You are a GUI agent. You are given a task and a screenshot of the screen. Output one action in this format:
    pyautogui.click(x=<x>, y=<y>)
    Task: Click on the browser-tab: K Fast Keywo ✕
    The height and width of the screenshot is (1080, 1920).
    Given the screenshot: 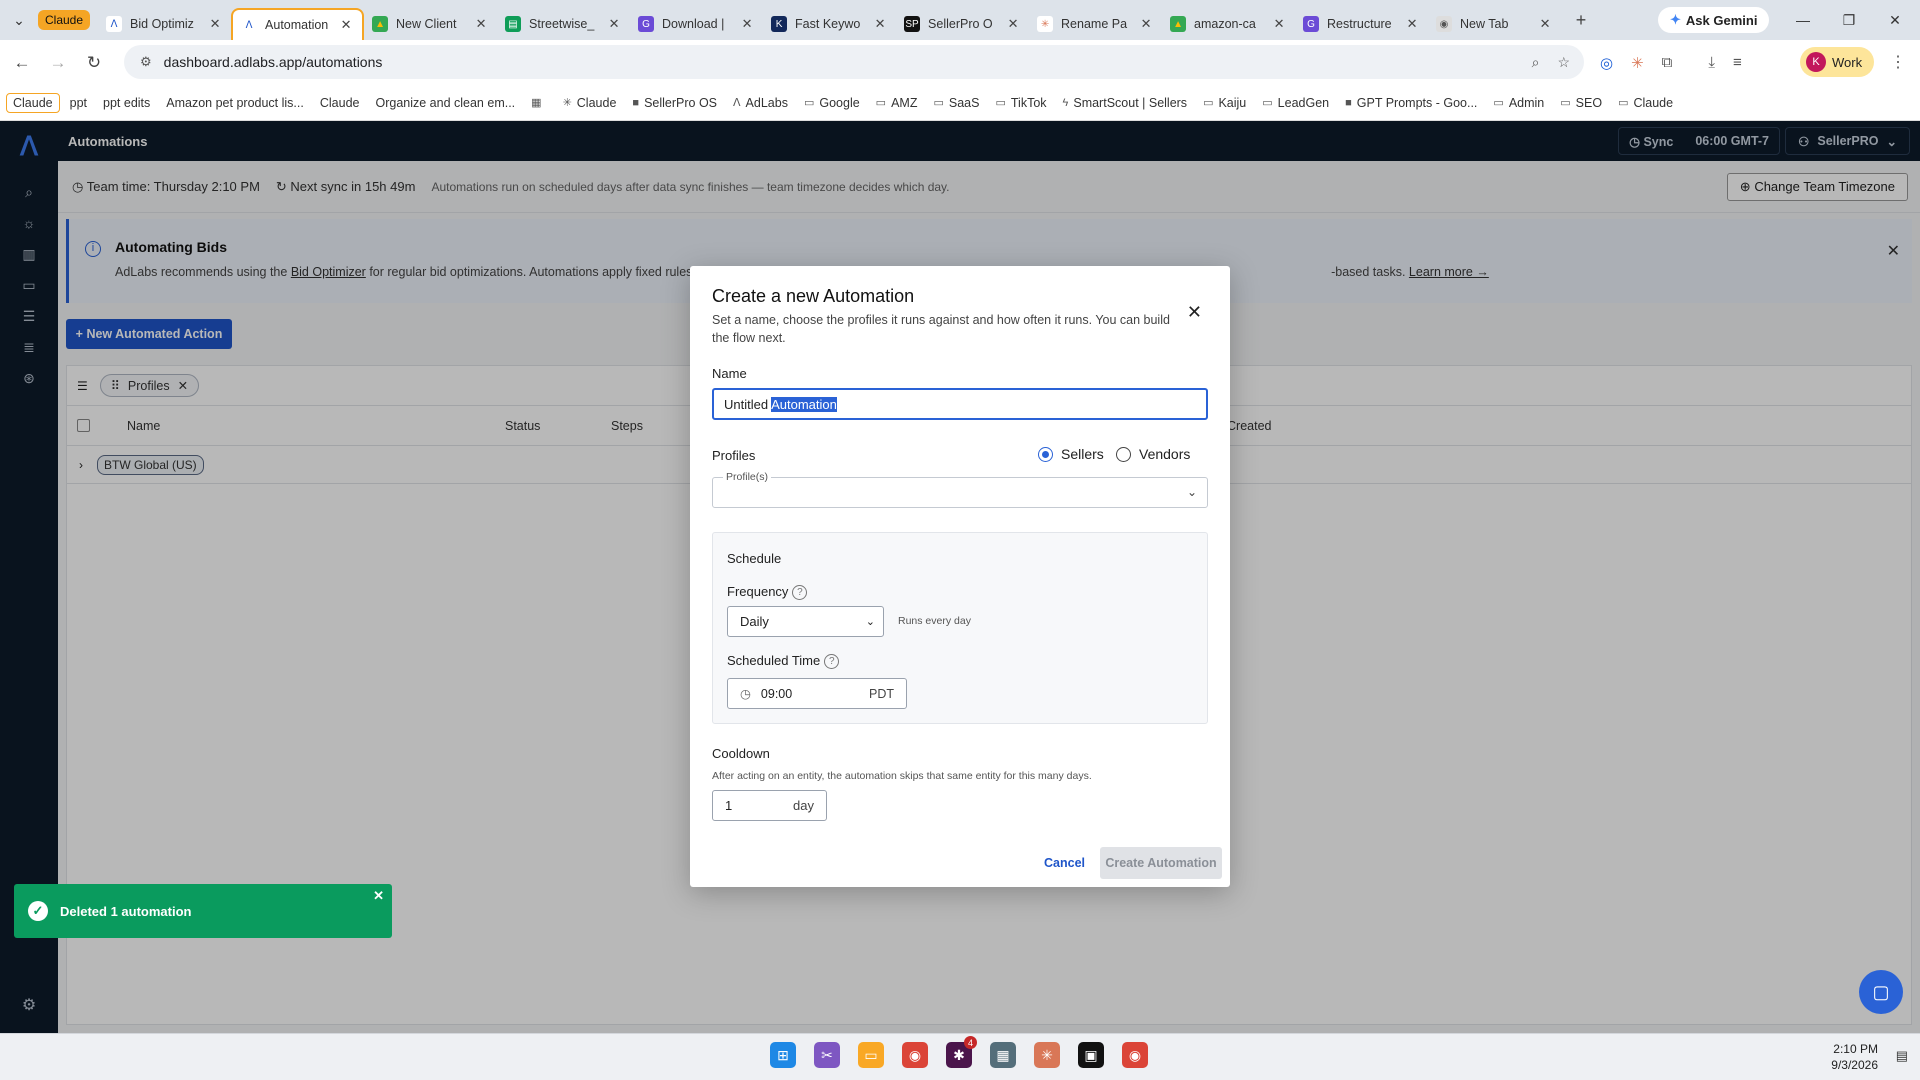 What is the action you would take?
    pyautogui.click(x=829, y=24)
    